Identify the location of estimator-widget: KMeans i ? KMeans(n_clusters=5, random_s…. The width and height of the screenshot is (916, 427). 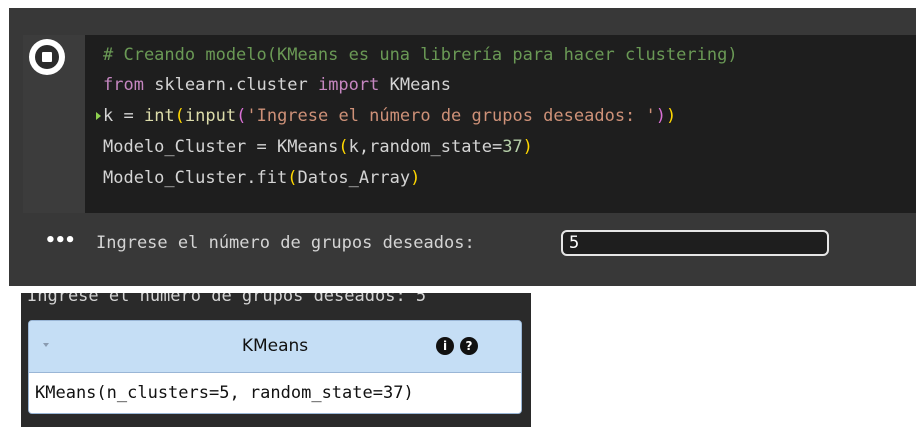
(275, 367).